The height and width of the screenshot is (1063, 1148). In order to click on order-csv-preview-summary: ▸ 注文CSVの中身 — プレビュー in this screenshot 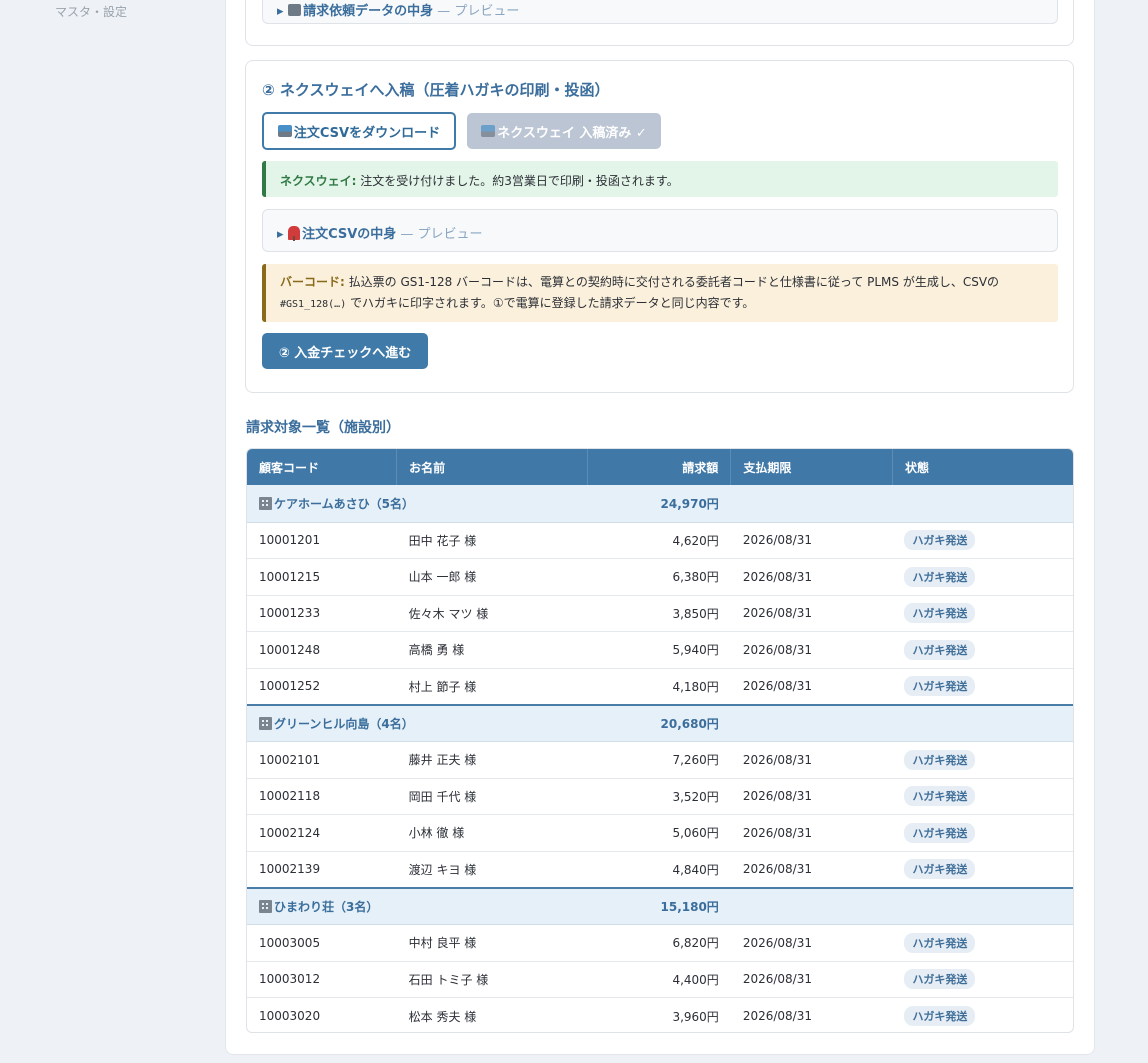, I will do `click(380, 232)`.